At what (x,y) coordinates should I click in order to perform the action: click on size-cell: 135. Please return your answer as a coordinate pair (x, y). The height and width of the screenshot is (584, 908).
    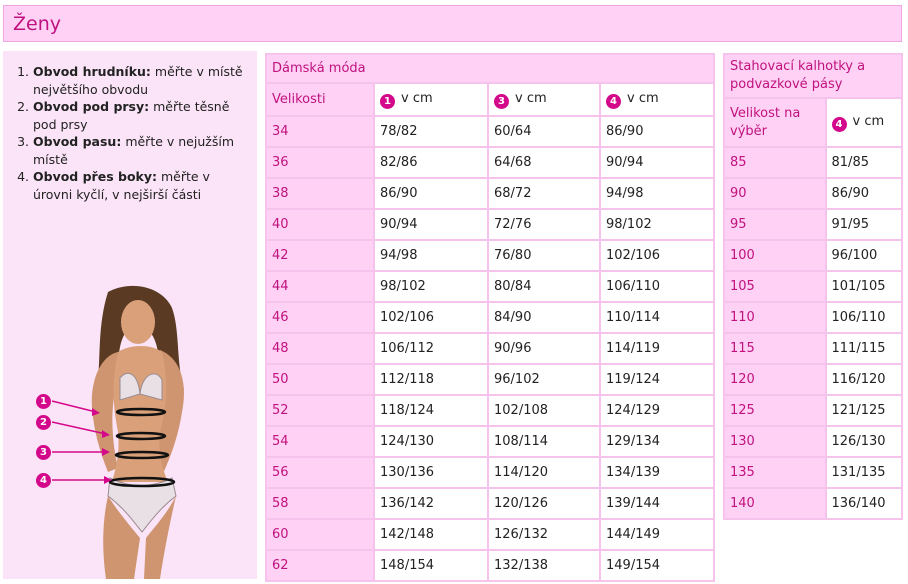
    Looking at the image, I should click on (776, 473).